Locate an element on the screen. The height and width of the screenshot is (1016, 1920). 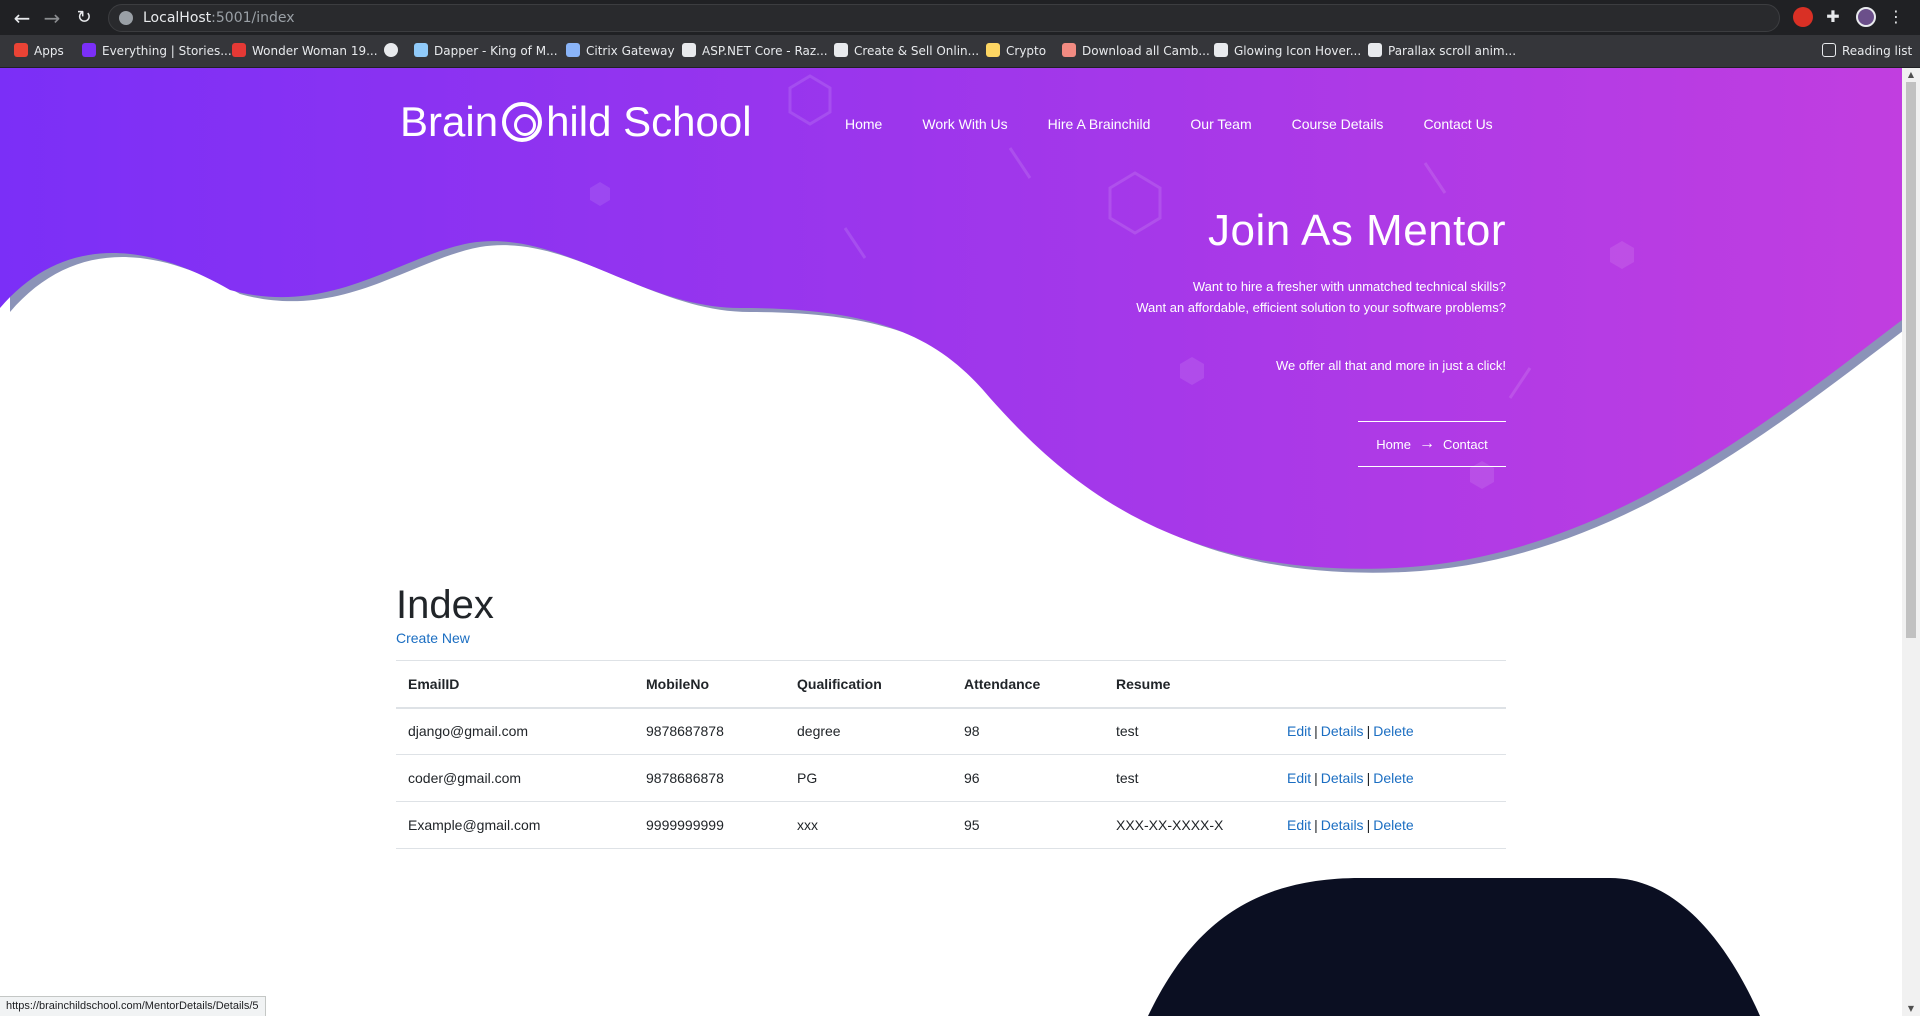
bookmark-item: Crypto is located at coordinates (1016, 52).